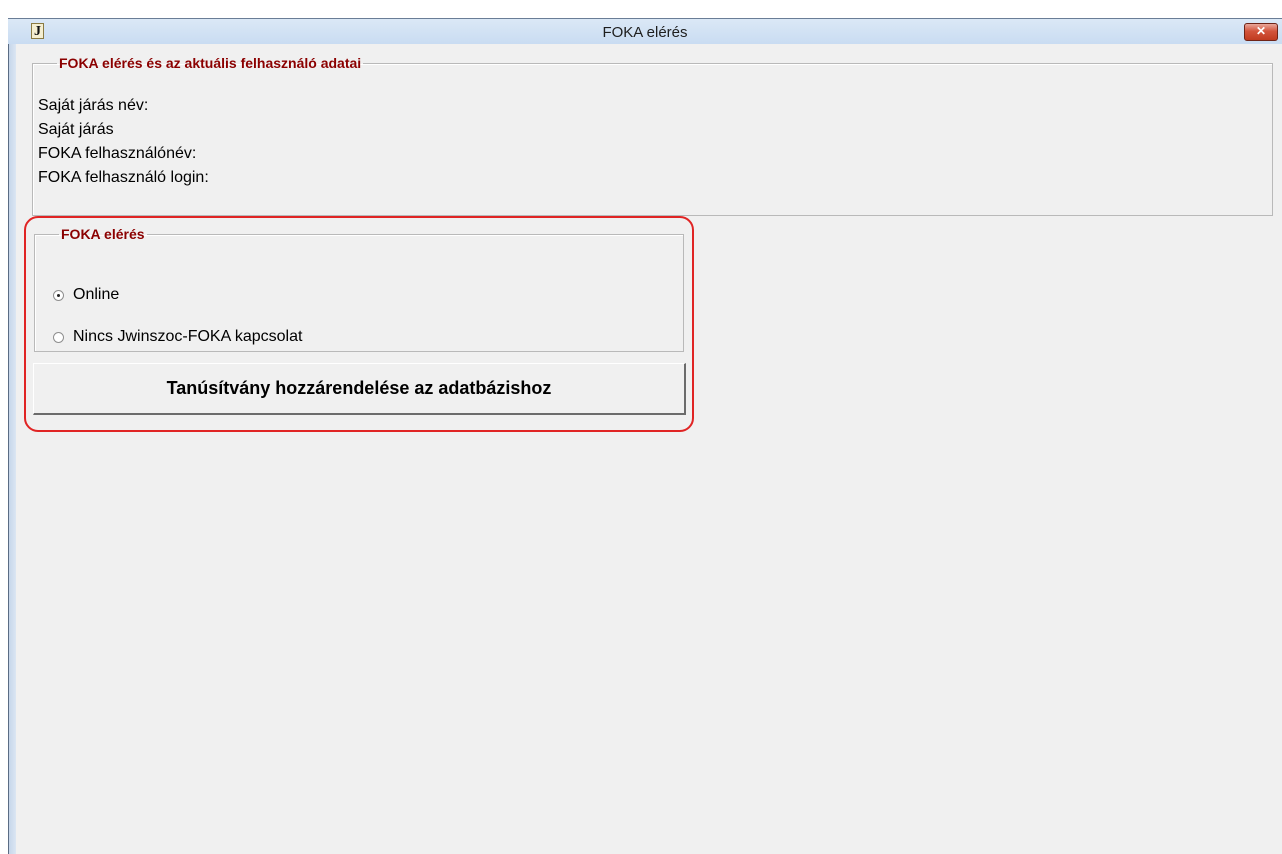  Describe the element at coordinates (76, 129) in the screenshot. I see `own-district-label: Saját járás` at that location.